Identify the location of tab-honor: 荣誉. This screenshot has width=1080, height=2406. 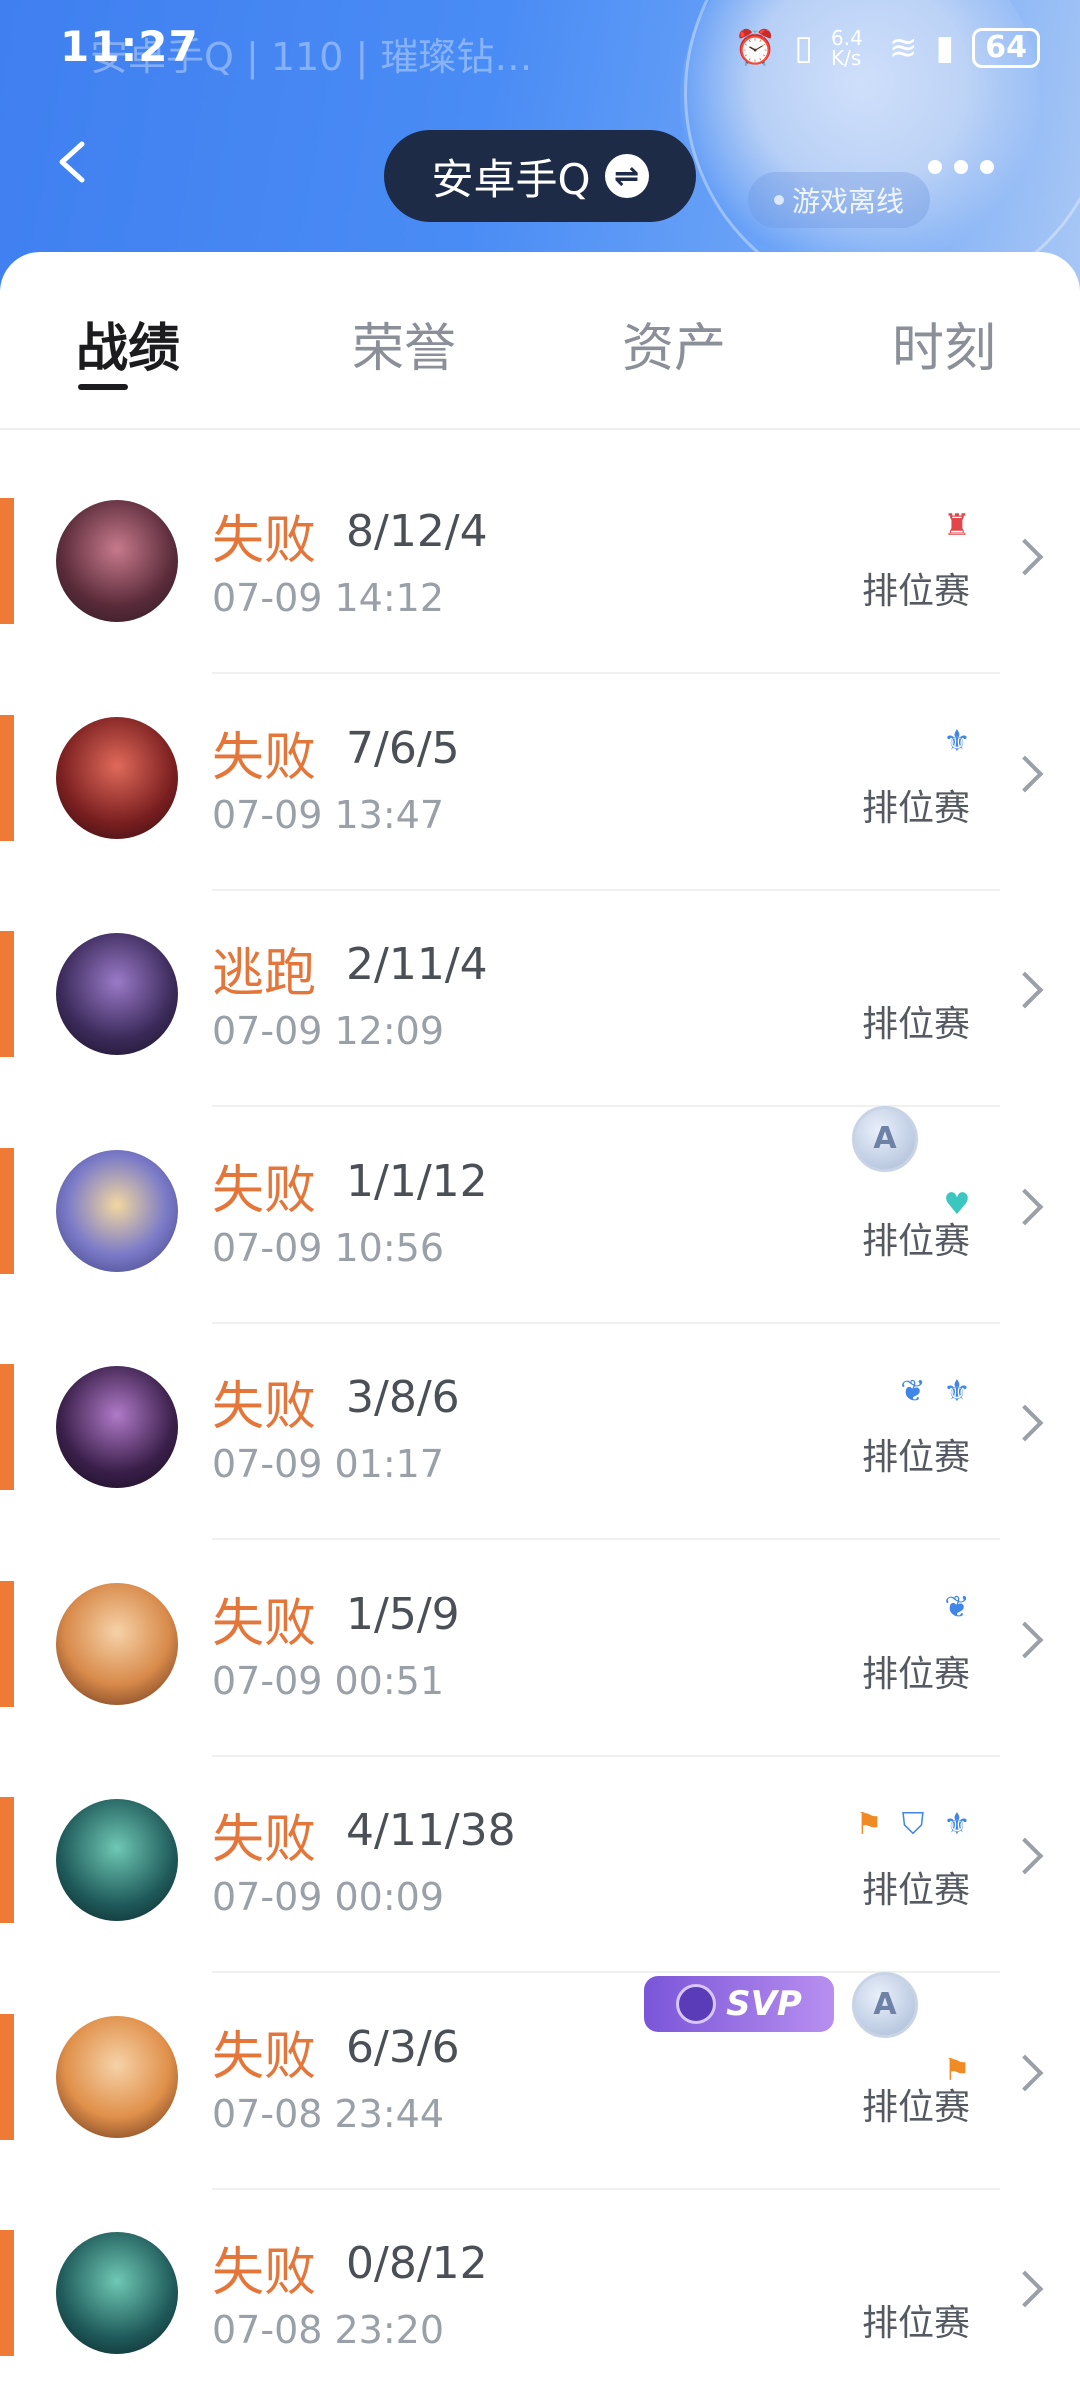
(404, 343).